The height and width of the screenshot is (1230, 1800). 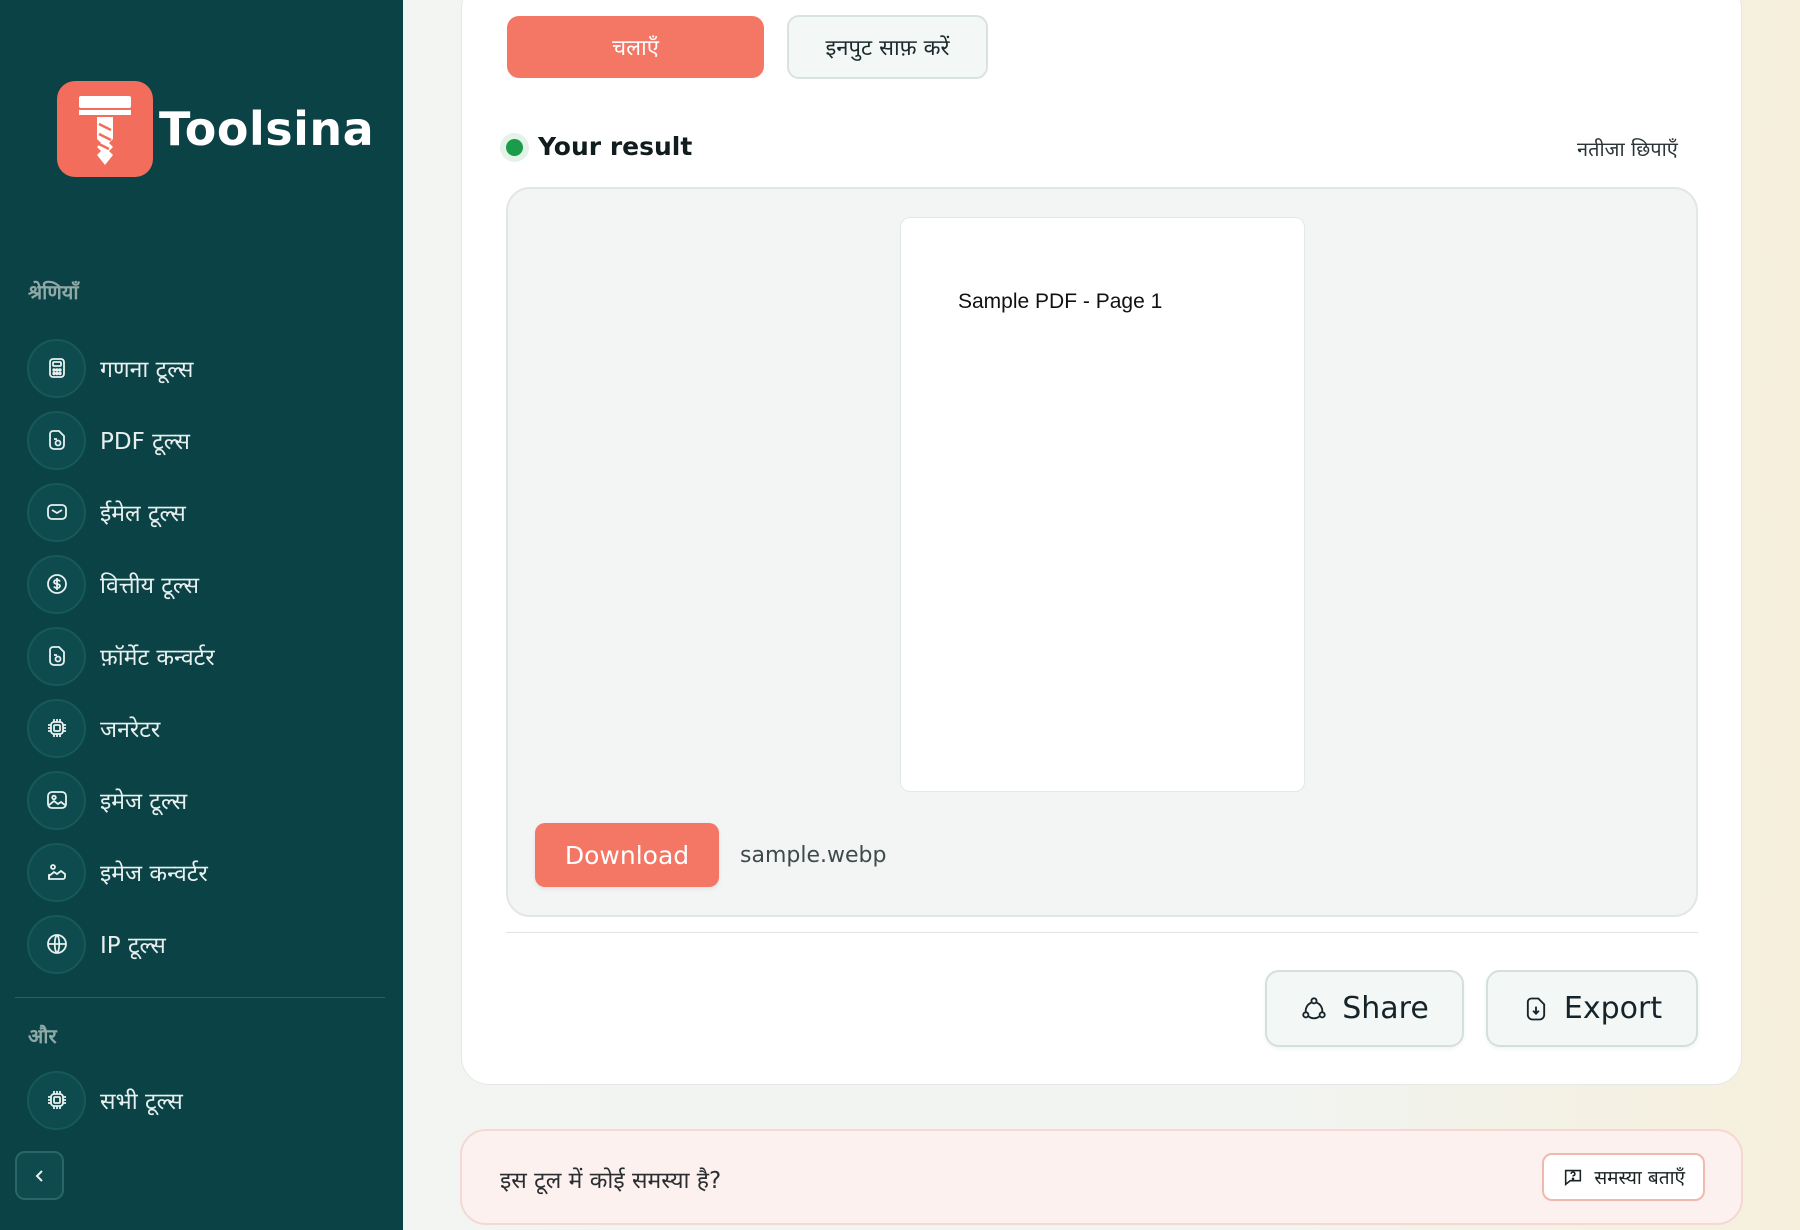 What do you see at coordinates (1102, 932) in the screenshot?
I see `result-divider` at bounding box center [1102, 932].